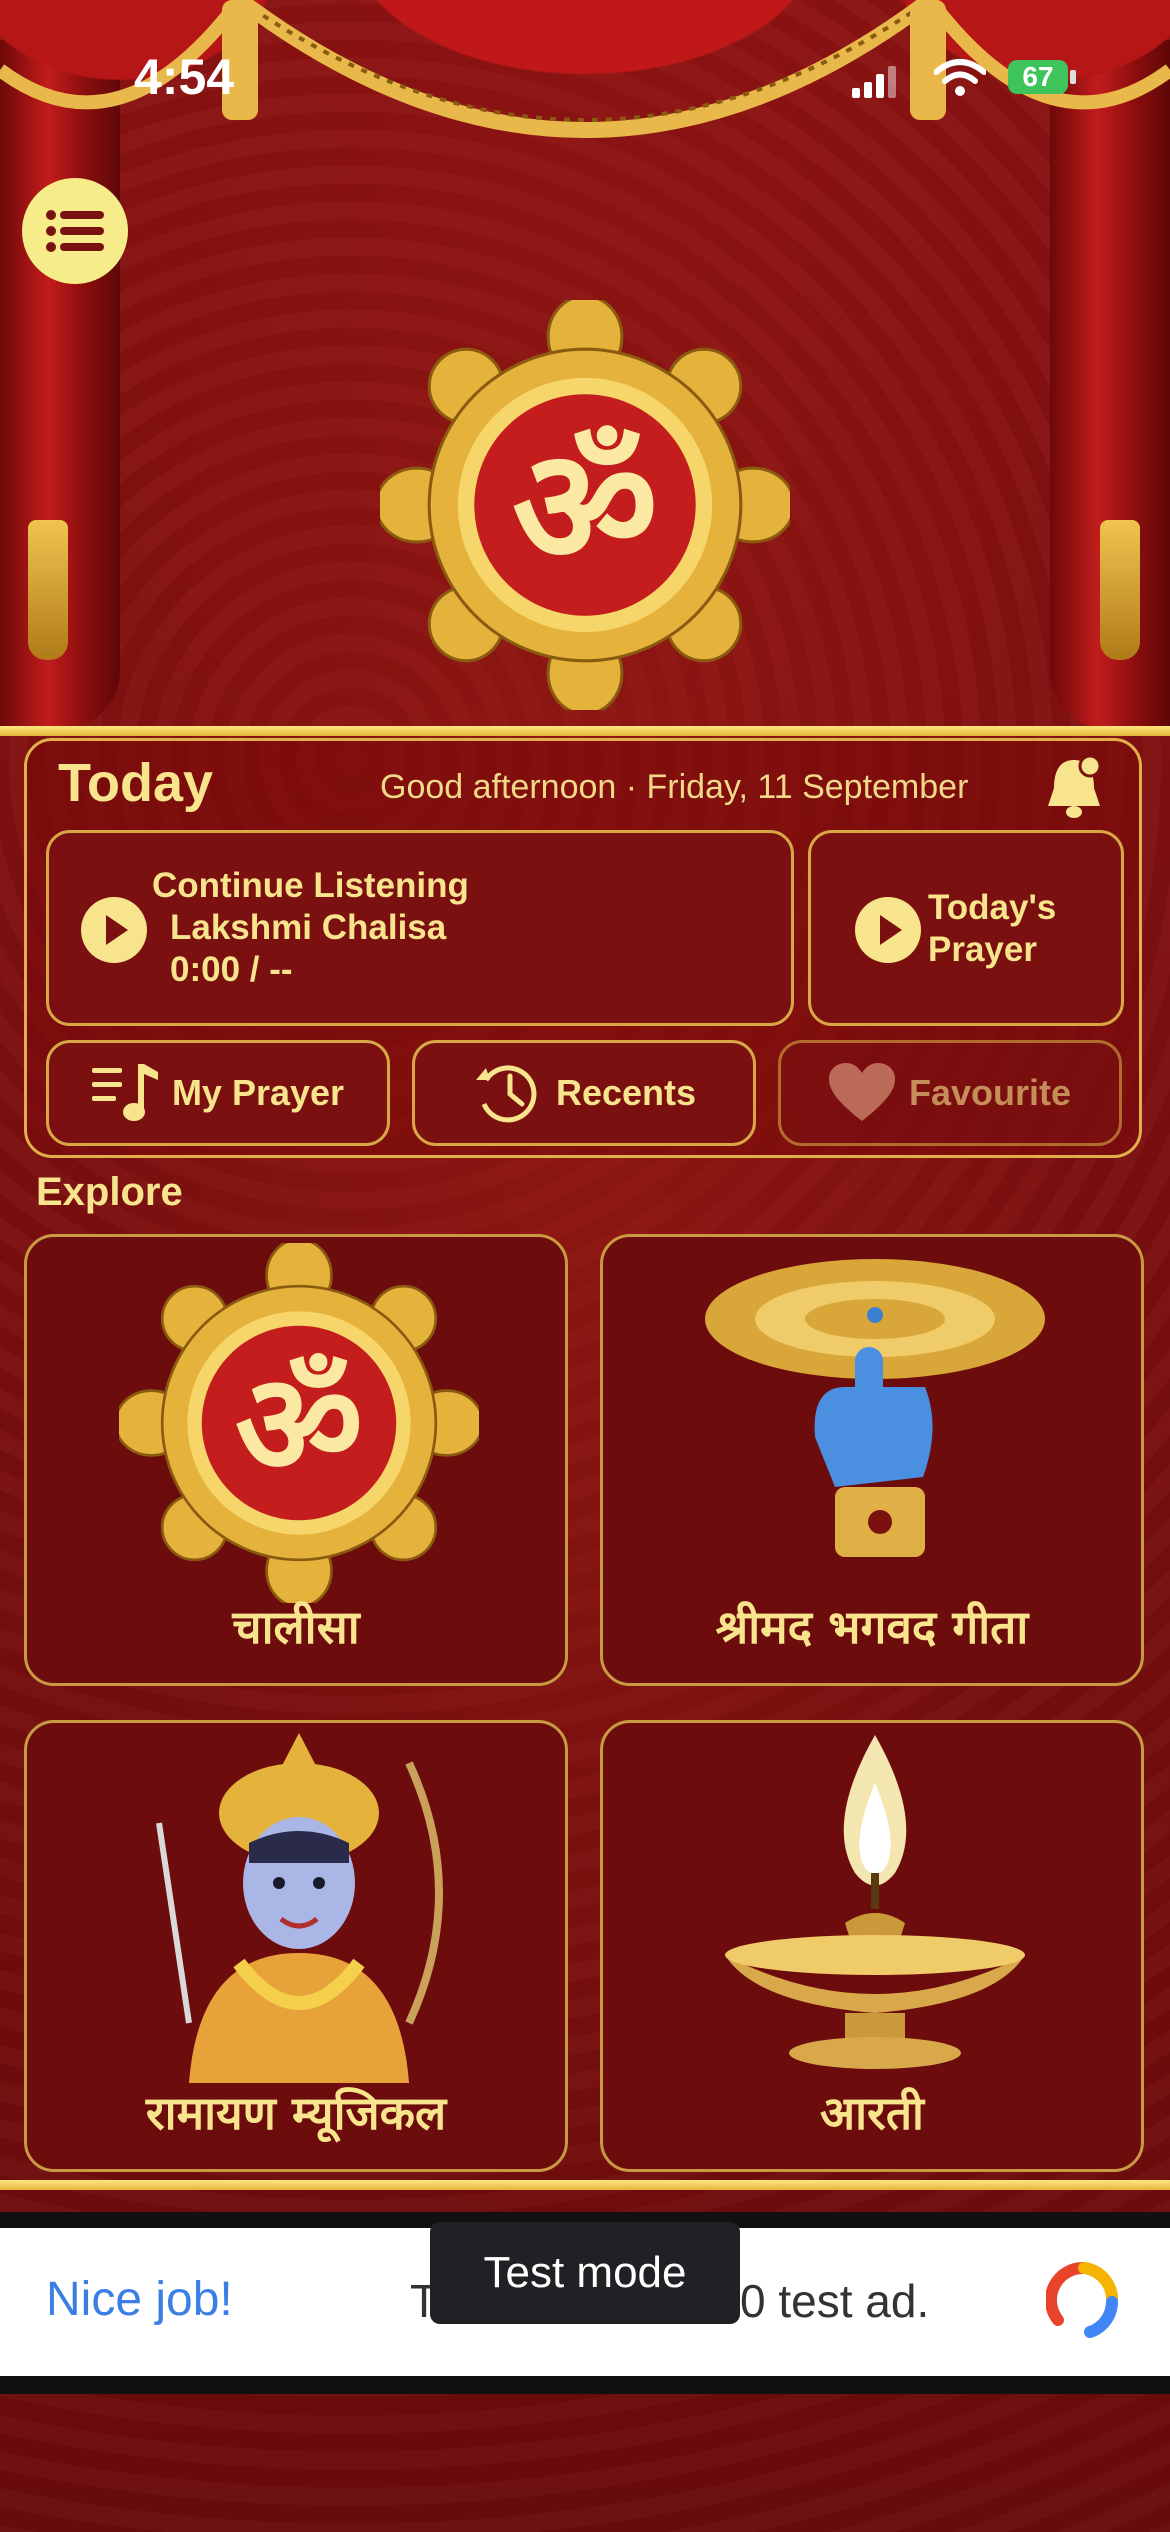 This screenshot has height=2532, width=1170. I want to click on my-prayer-button: My Prayer, so click(218, 1093).